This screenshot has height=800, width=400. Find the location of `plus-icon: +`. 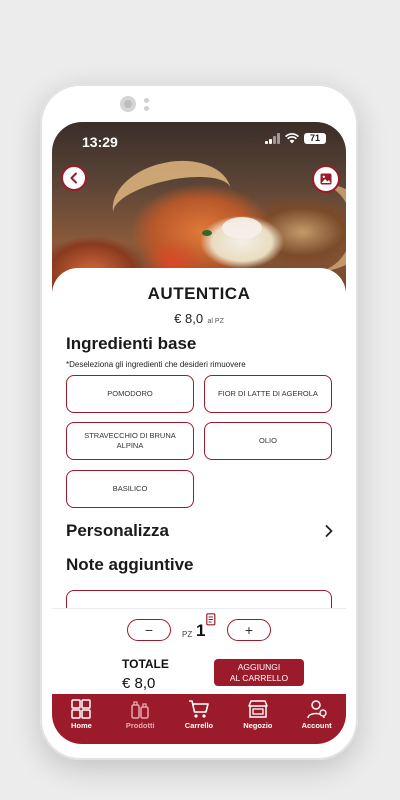

plus-icon: + is located at coordinates (249, 630).